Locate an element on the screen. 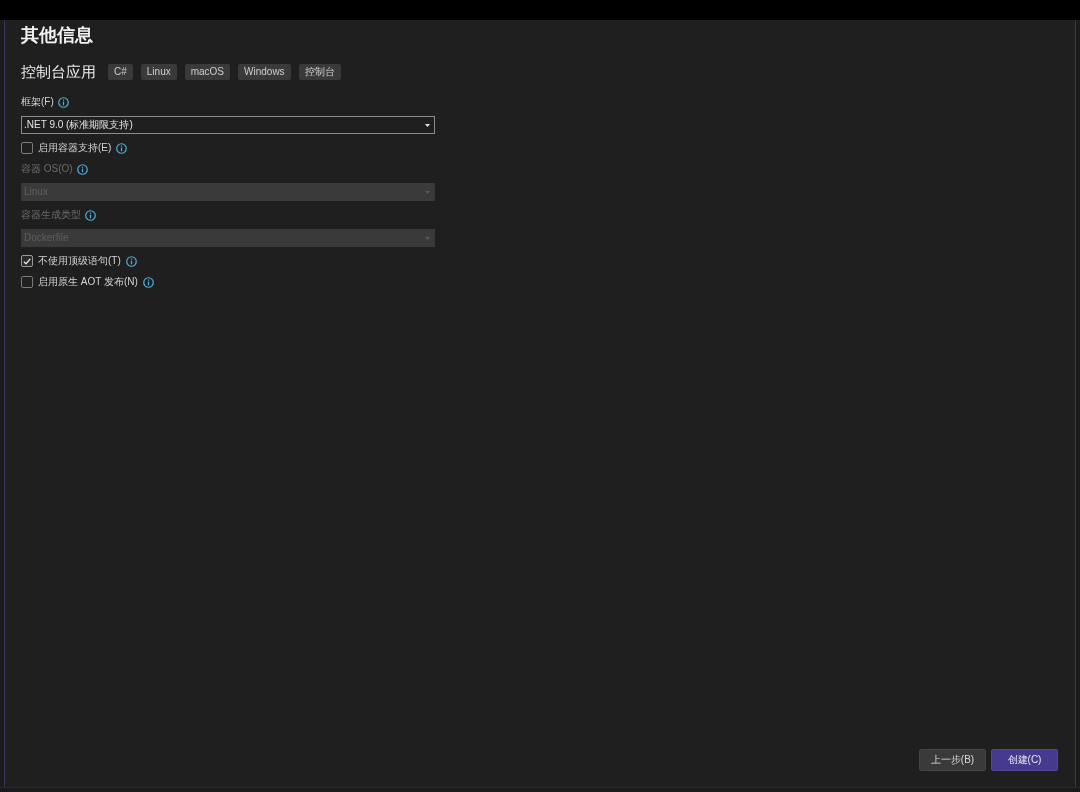  checkbox-label: 启用原生 AOT 发布(N) is located at coordinates (88, 282).